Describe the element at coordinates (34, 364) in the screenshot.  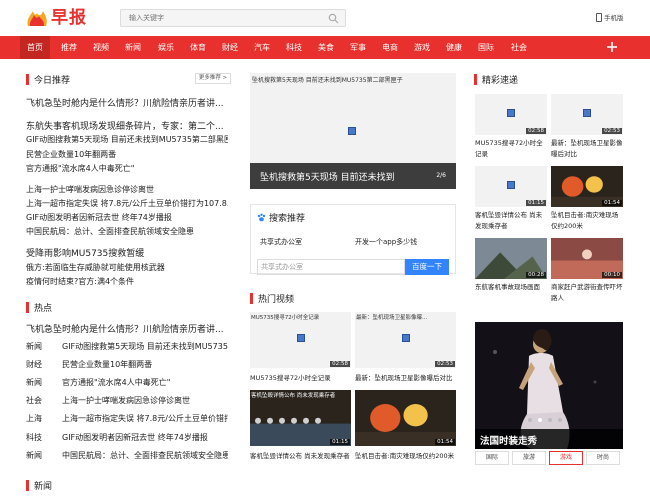
I see `hot-row-category: 财经` at that location.